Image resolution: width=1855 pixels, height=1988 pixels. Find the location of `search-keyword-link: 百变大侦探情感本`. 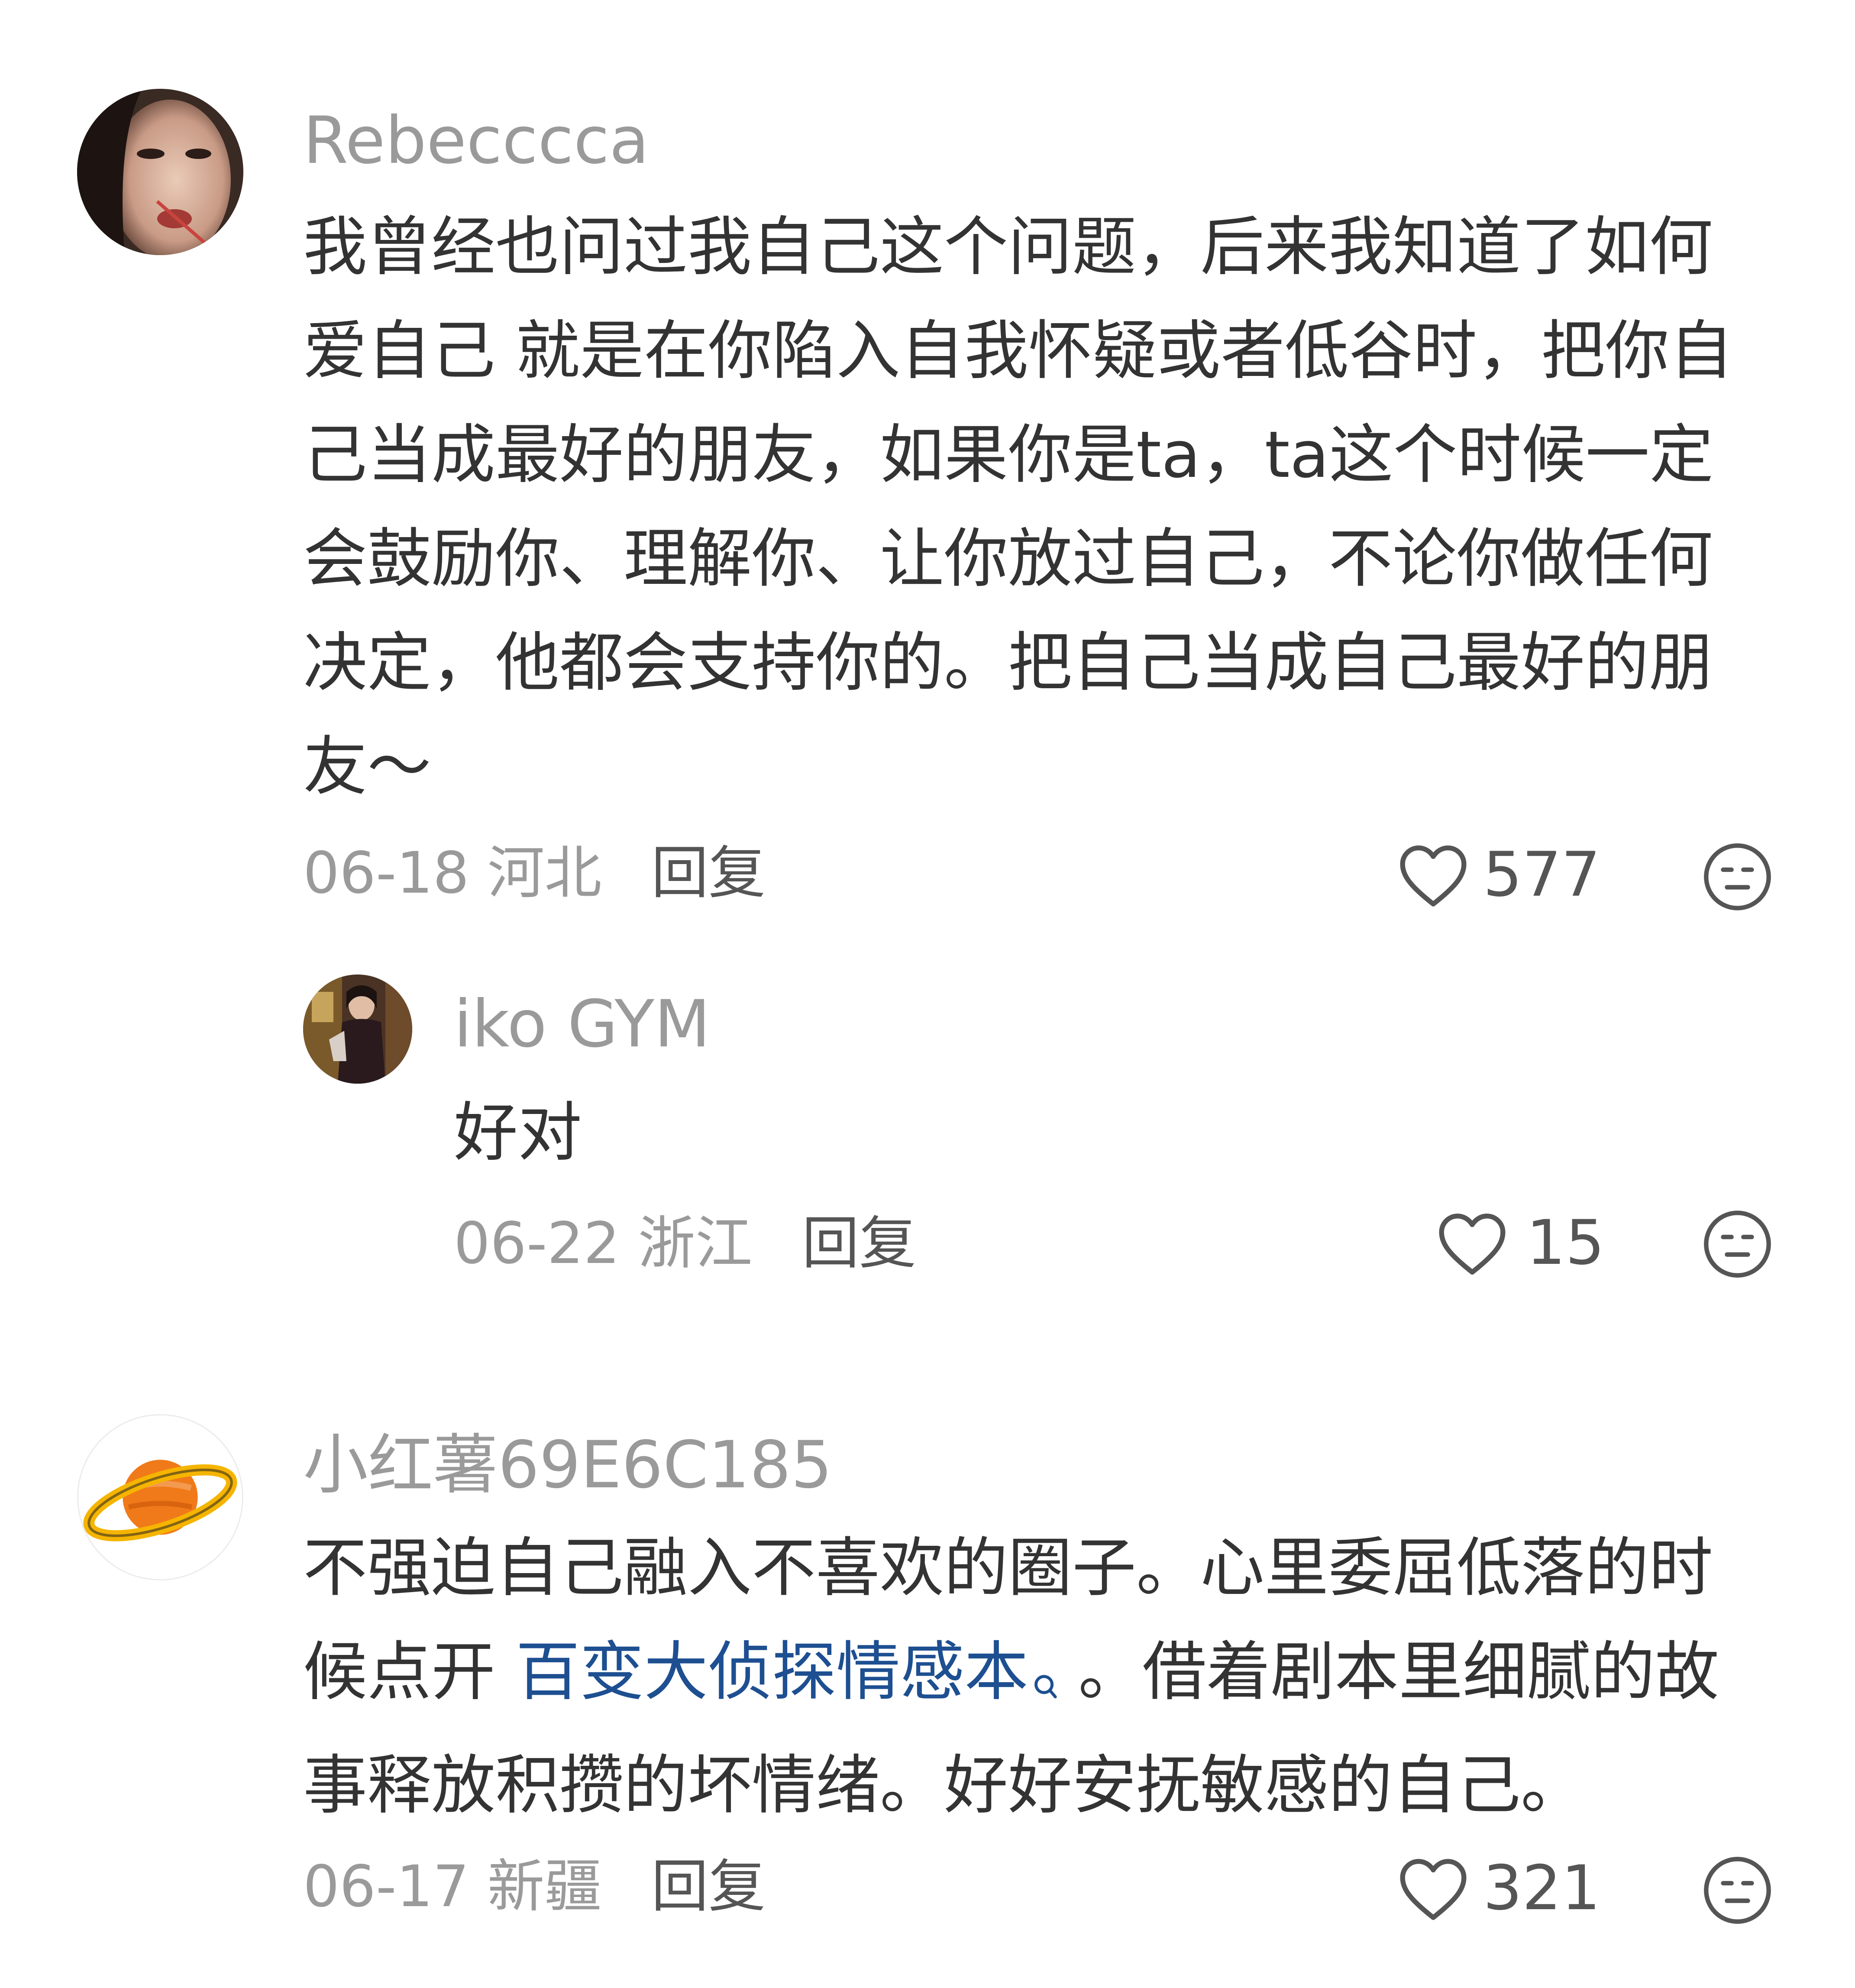

search-keyword-link: 百变大侦探情感本 is located at coordinates (787, 1672).